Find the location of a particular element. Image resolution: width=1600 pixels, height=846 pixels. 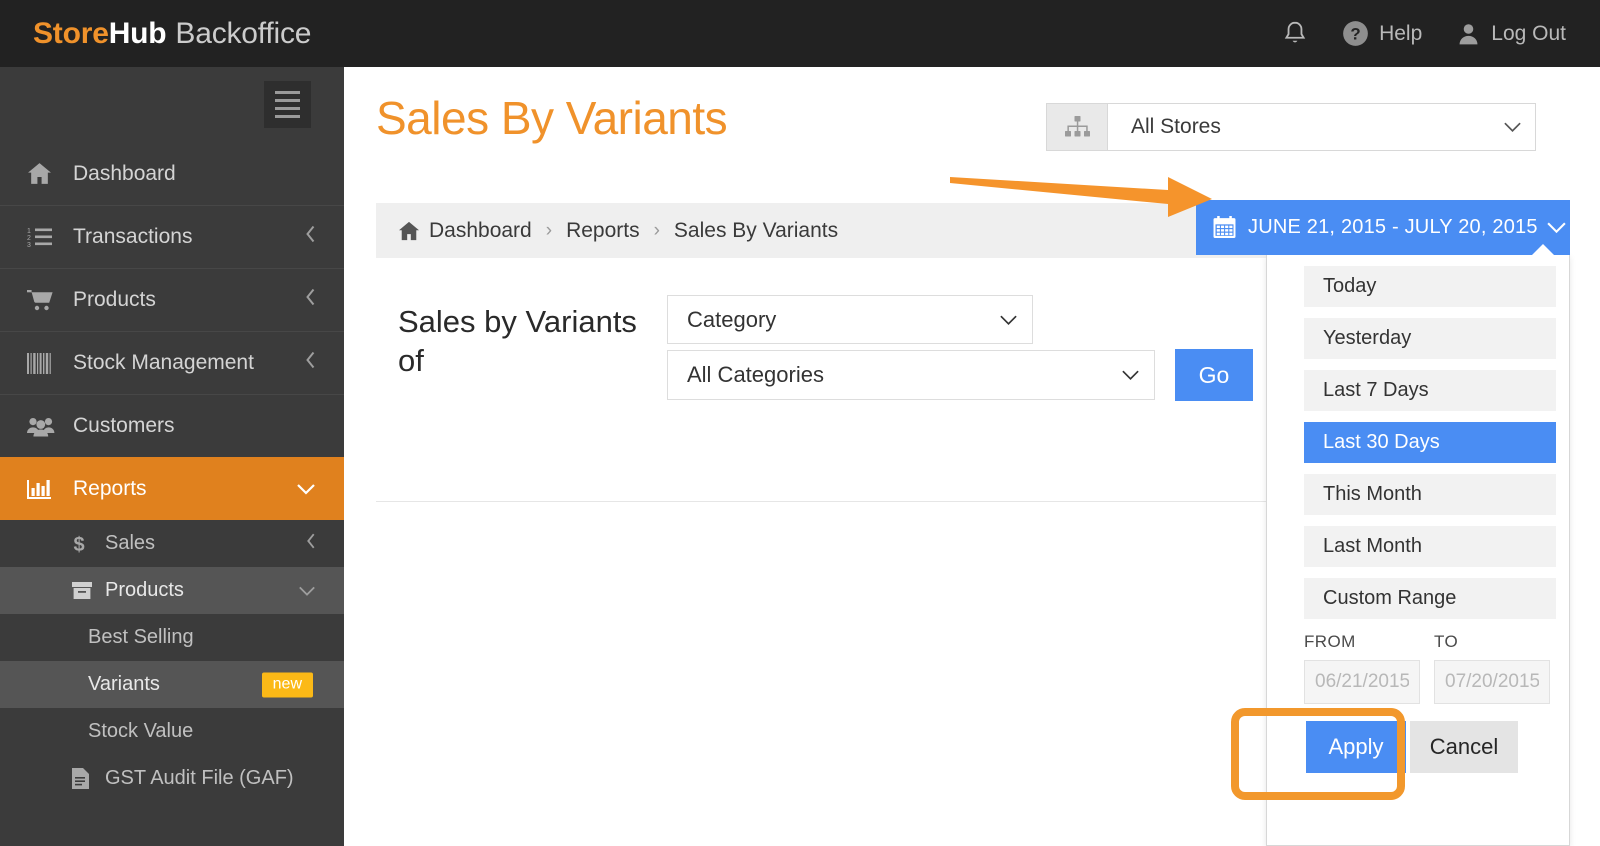

top-bar: StoreHub Backoffice ? Help Log Out is located at coordinates (800, 33).